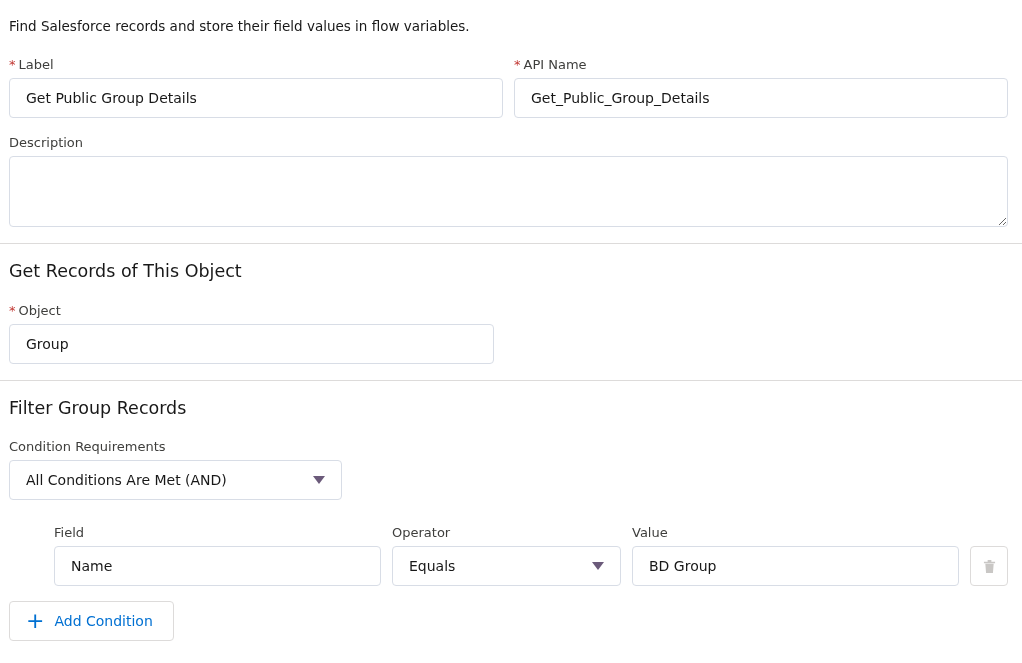 The image size is (1022, 663). Describe the element at coordinates (126, 271) in the screenshot. I see `section-heading: Get Records of This Object` at that location.